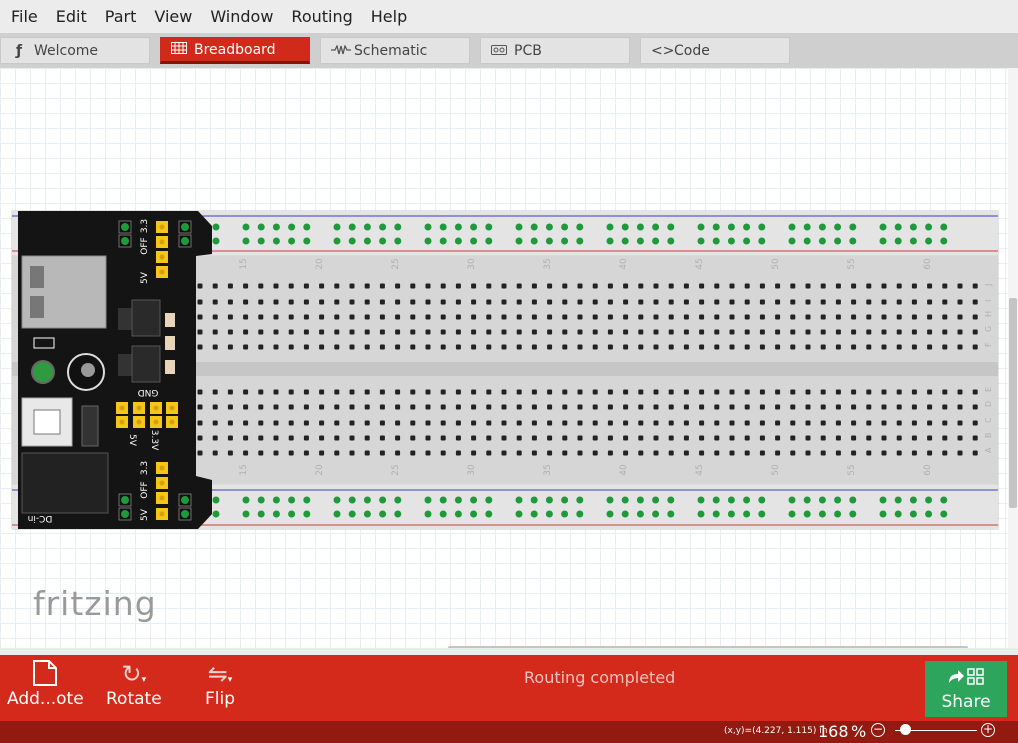  I want to click on share-button: Share, so click(966, 689).